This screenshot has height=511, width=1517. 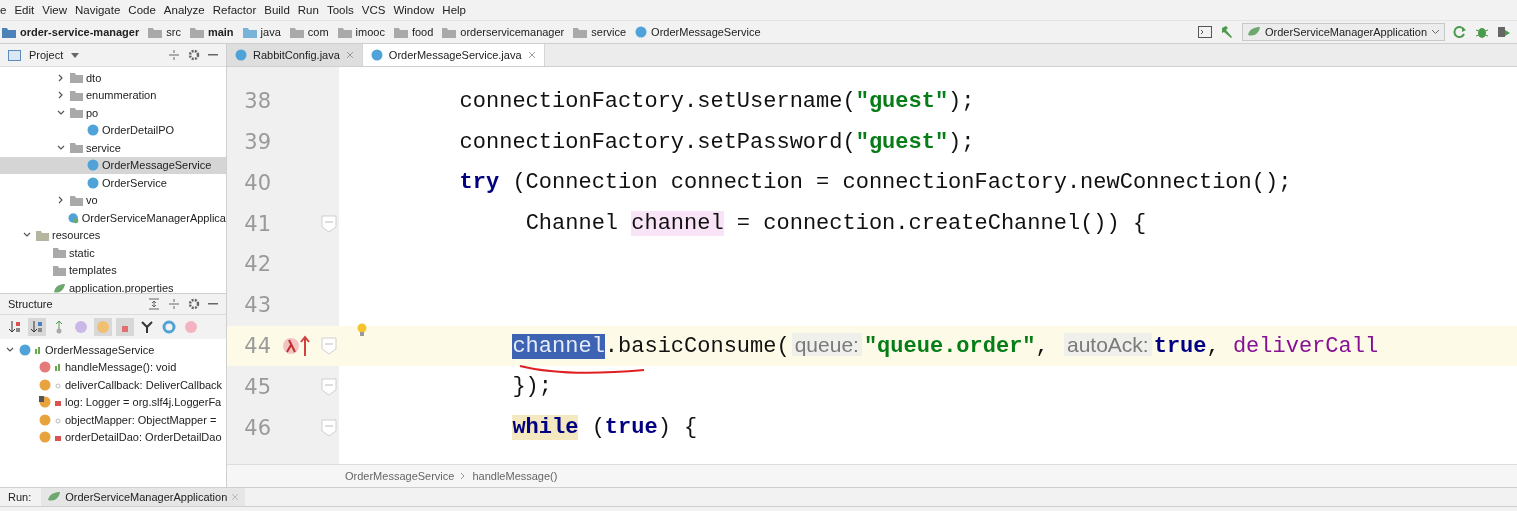 I want to click on menu-item: View, so click(x=54, y=10).